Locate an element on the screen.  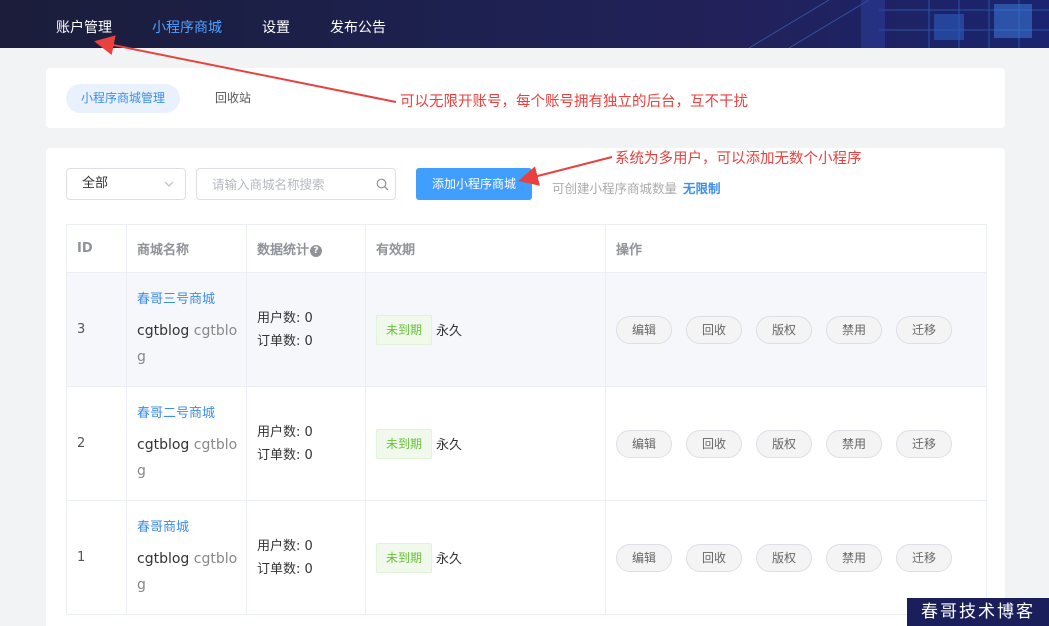
row-mall-cell: 春哥二号商城 cgtblog cgtblog is located at coordinates (186, 443).